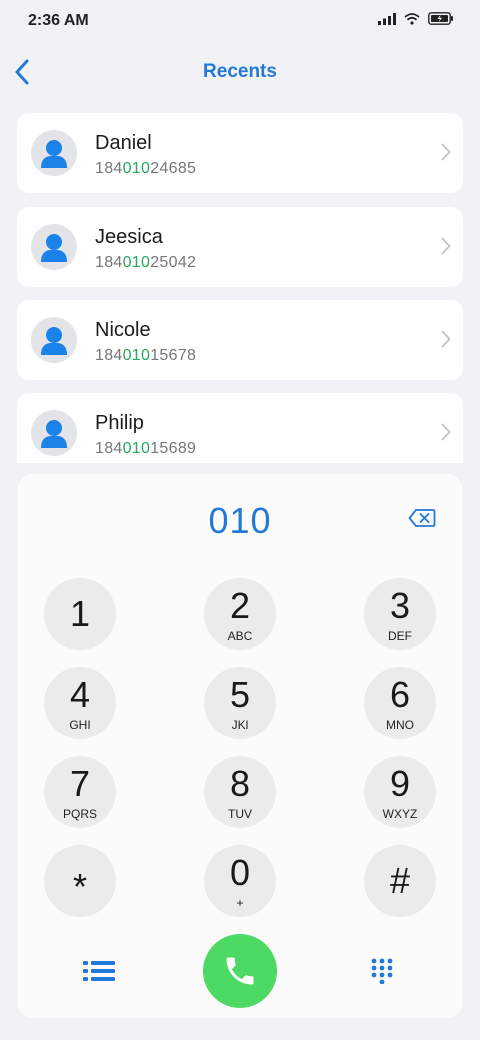 The width and height of the screenshot is (480, 1040). I want to click on signal-icon, so click(387, 18).